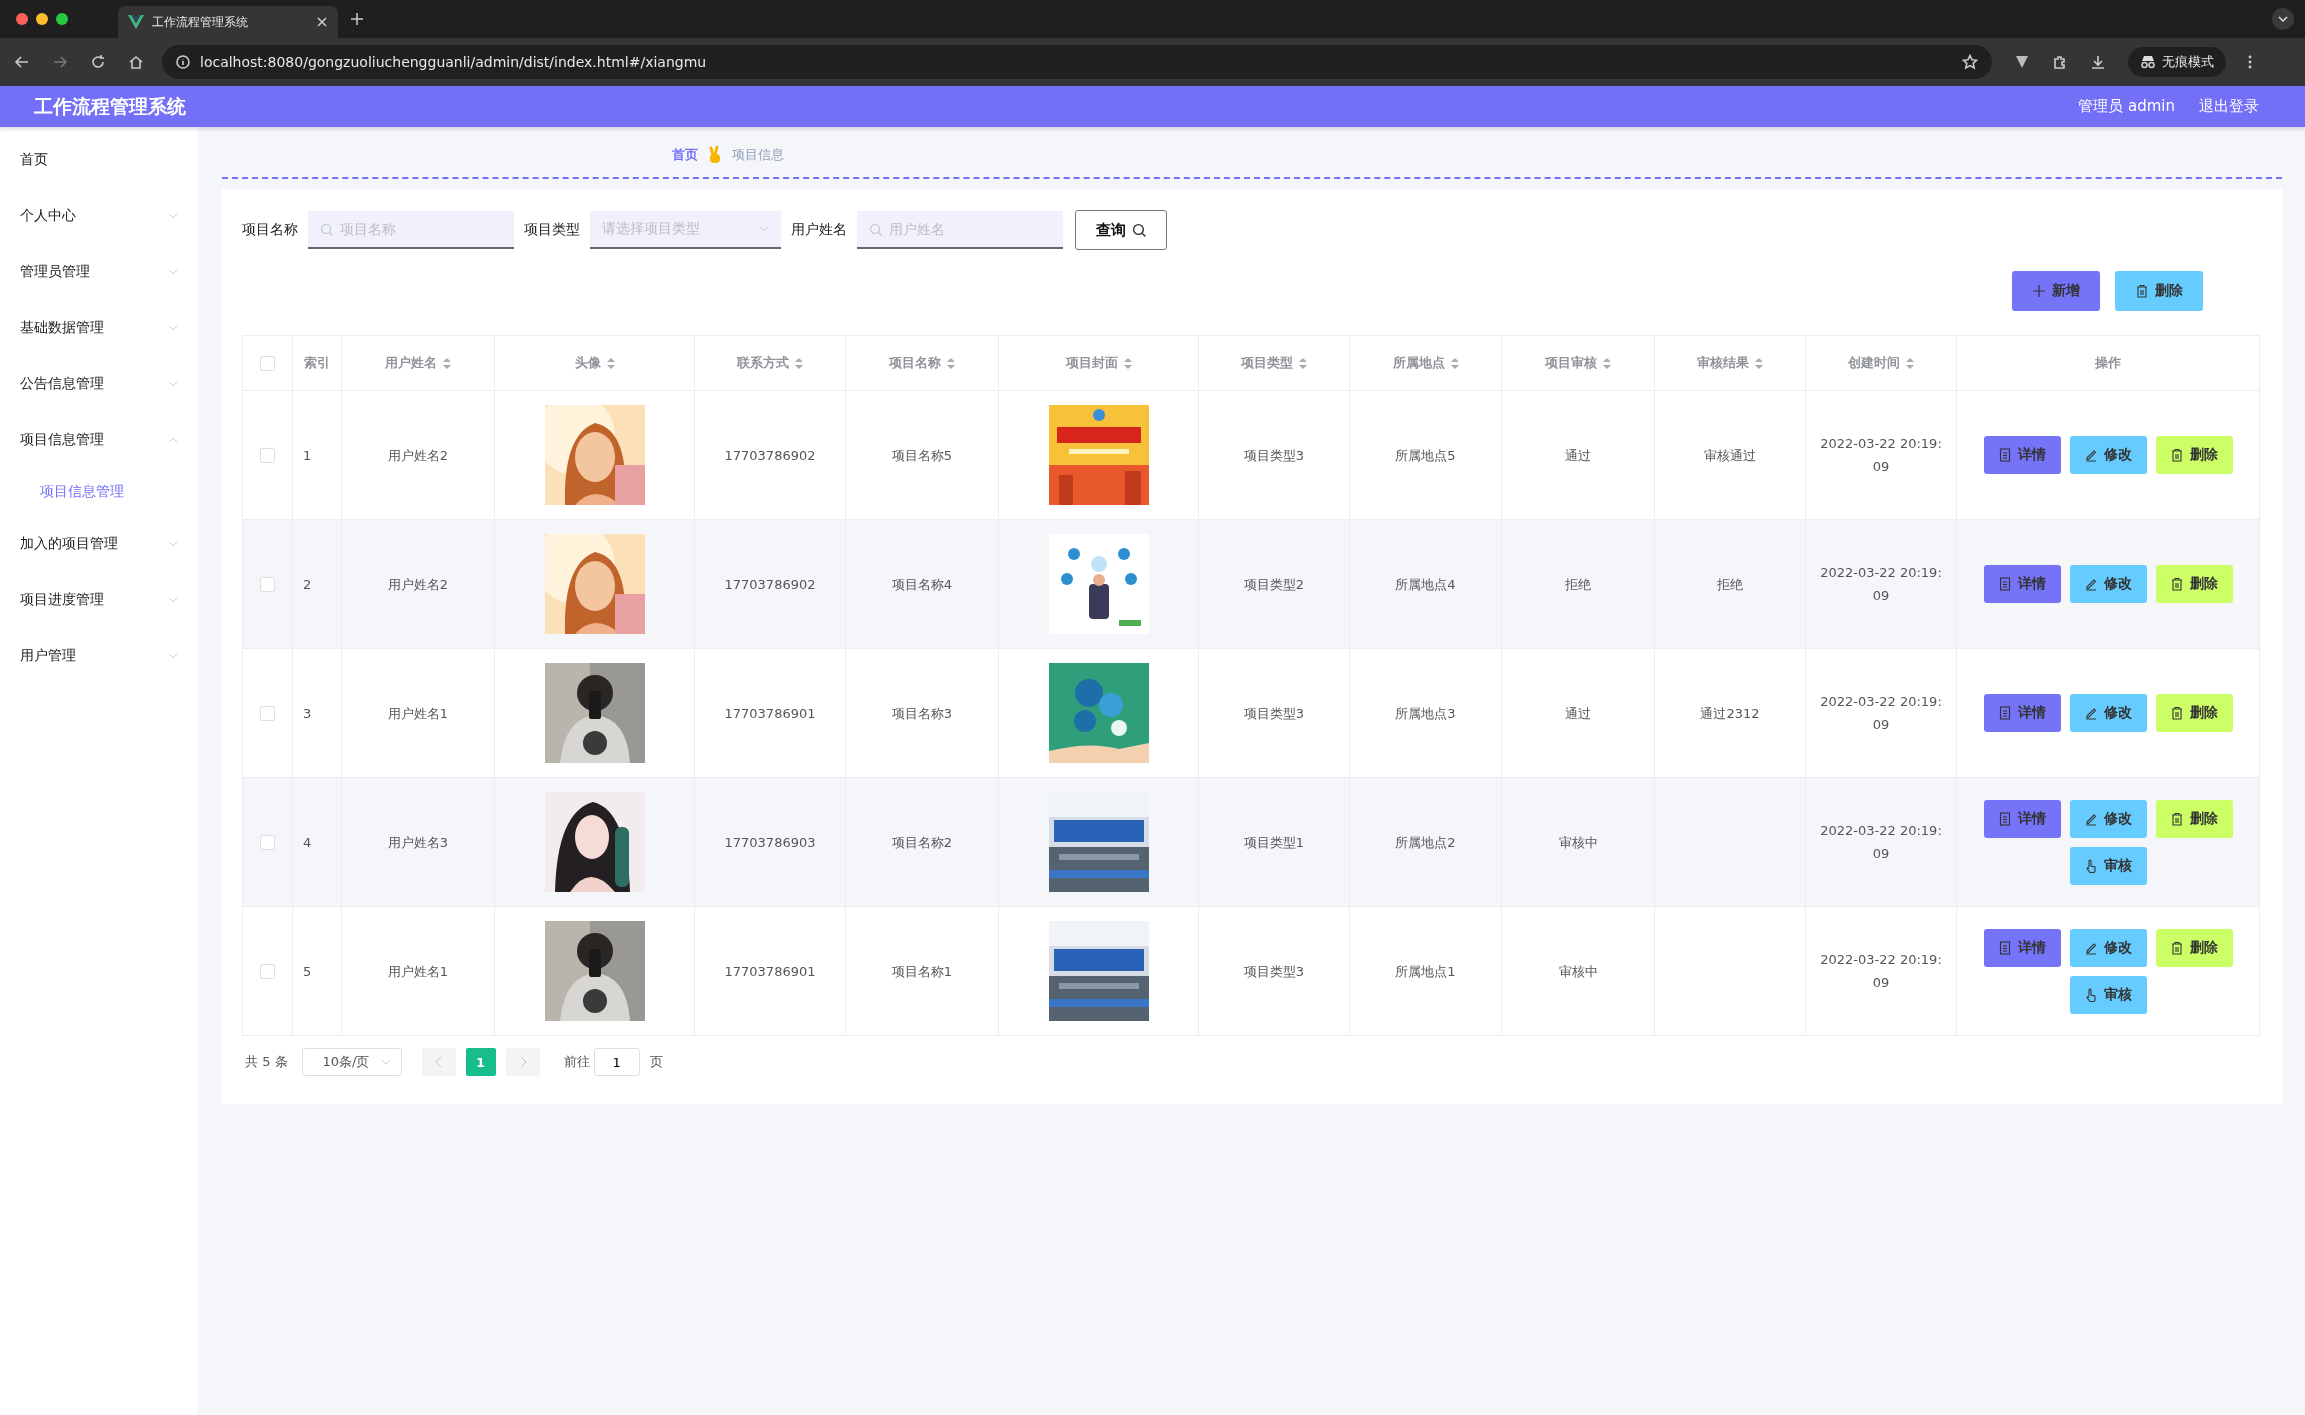 The width and height of the screenshot is (2305, 1415). I want to click on download-icon, so click(2098, 62).